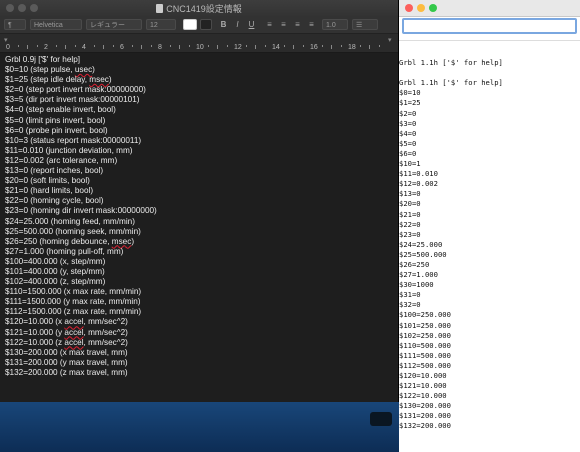 This screenshot has height=452, width=580. Describe the element at coordinates (70, 221) in the screenshot. I see `document-line: $24=25.000 (homing feed, mm/min)` at that location.